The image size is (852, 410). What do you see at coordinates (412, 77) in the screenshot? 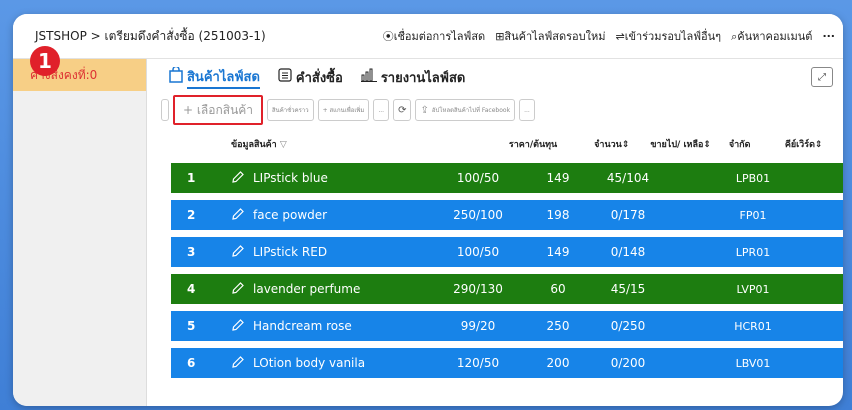
I see `tab-live-report: รายงานไลฟ์สด` at bounding box center [412, 77].